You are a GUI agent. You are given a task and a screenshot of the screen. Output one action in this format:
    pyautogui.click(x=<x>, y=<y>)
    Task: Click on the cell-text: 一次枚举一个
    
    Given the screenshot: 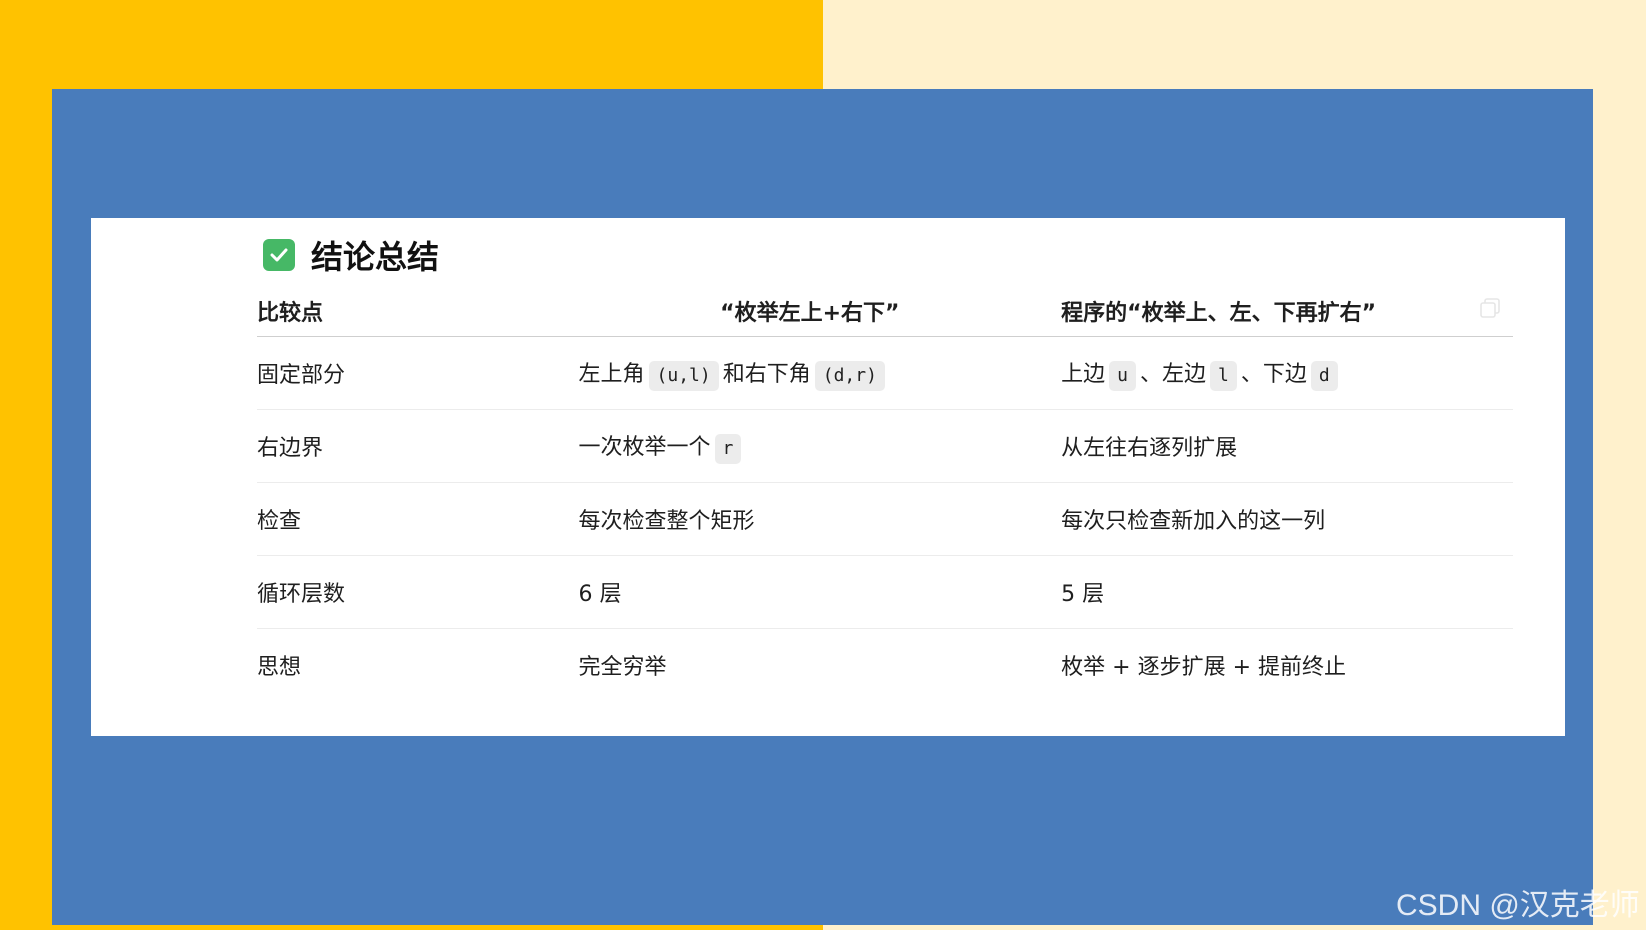 What is the action you would take?
    pyautogui.click(x=644, y=447)
    